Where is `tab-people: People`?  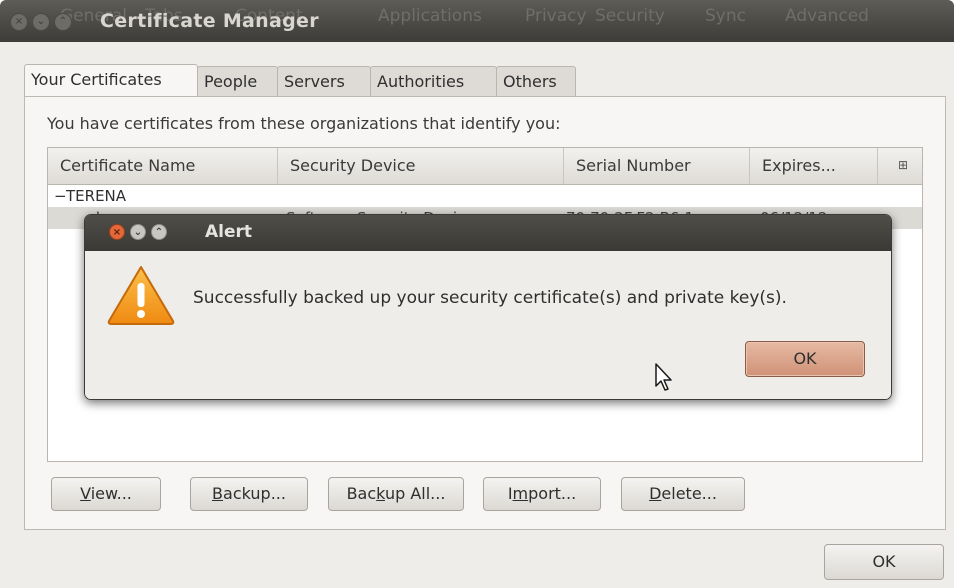 tab-people: People is located at coordinates (237, 81).